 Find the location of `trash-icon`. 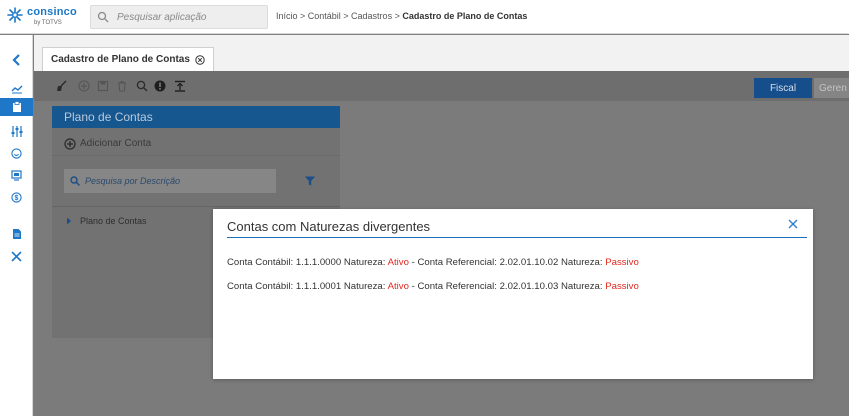

trash-icon is located at coordinates (122, 86).